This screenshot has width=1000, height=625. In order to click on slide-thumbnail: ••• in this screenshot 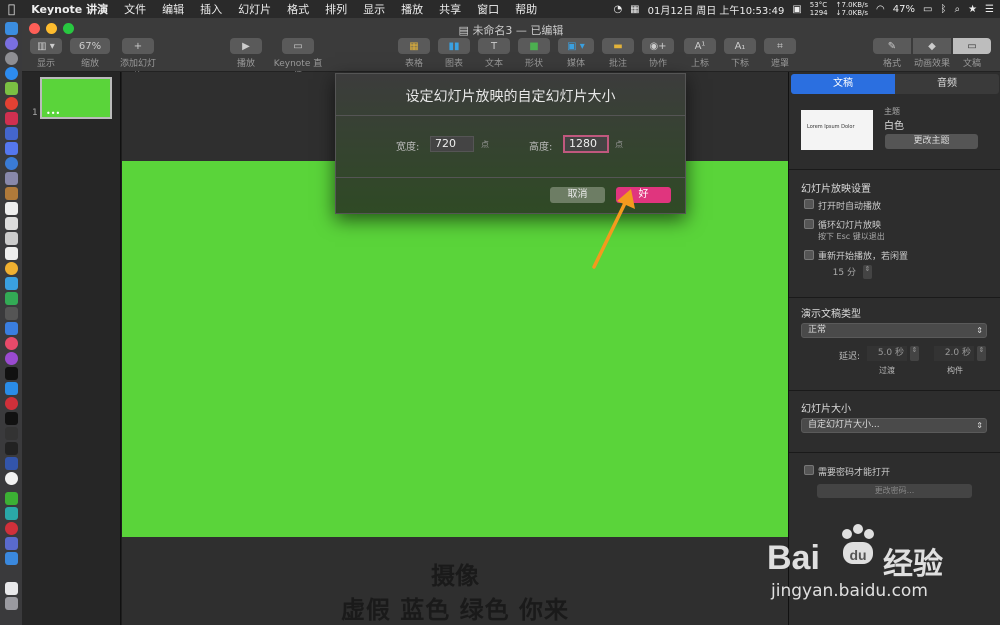, I will do `click(76, 98)`.